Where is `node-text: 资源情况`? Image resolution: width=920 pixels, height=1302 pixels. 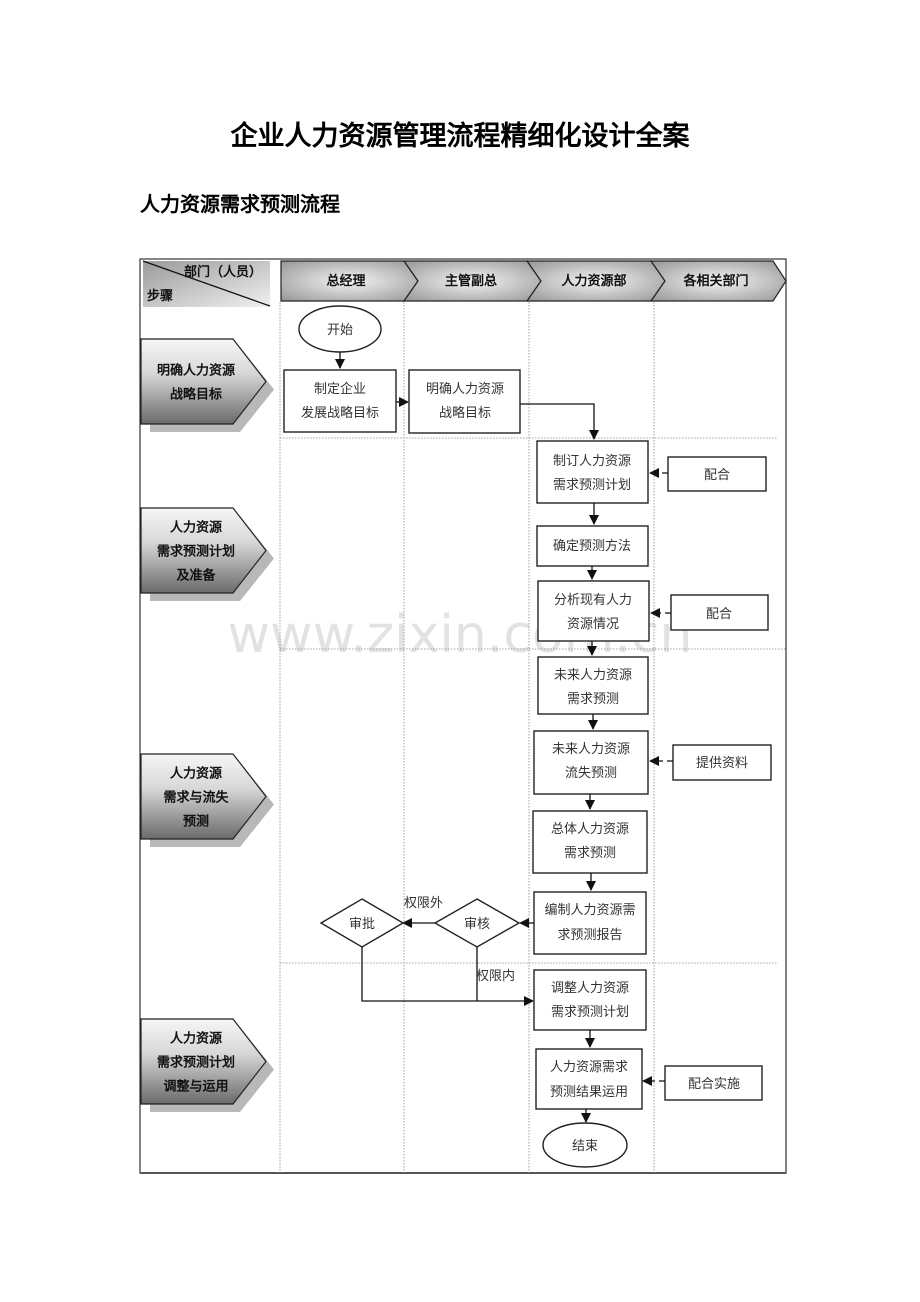 node-text: 资源情况 is located at coordinates (593, 624).